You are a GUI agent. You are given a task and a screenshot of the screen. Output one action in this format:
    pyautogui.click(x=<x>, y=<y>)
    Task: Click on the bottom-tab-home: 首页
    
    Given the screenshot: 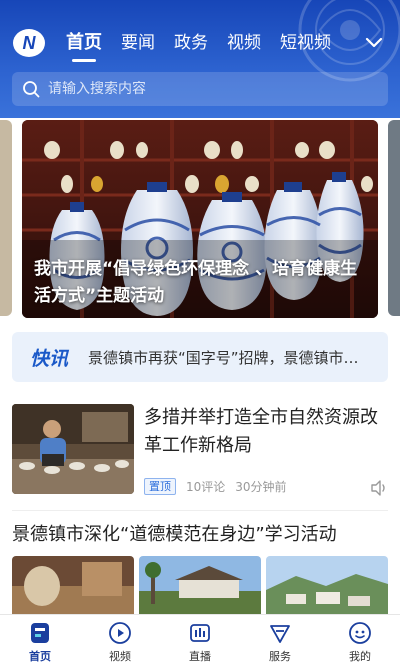 What is the action you would take?
    pyautogui.click(x=40, y=640)
    